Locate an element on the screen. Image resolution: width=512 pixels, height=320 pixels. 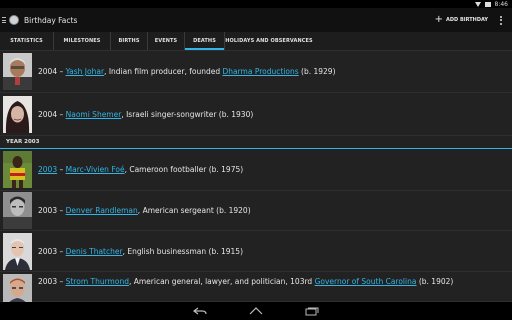
person-link: Naomi Shemer is located at coordinates (94, 114).